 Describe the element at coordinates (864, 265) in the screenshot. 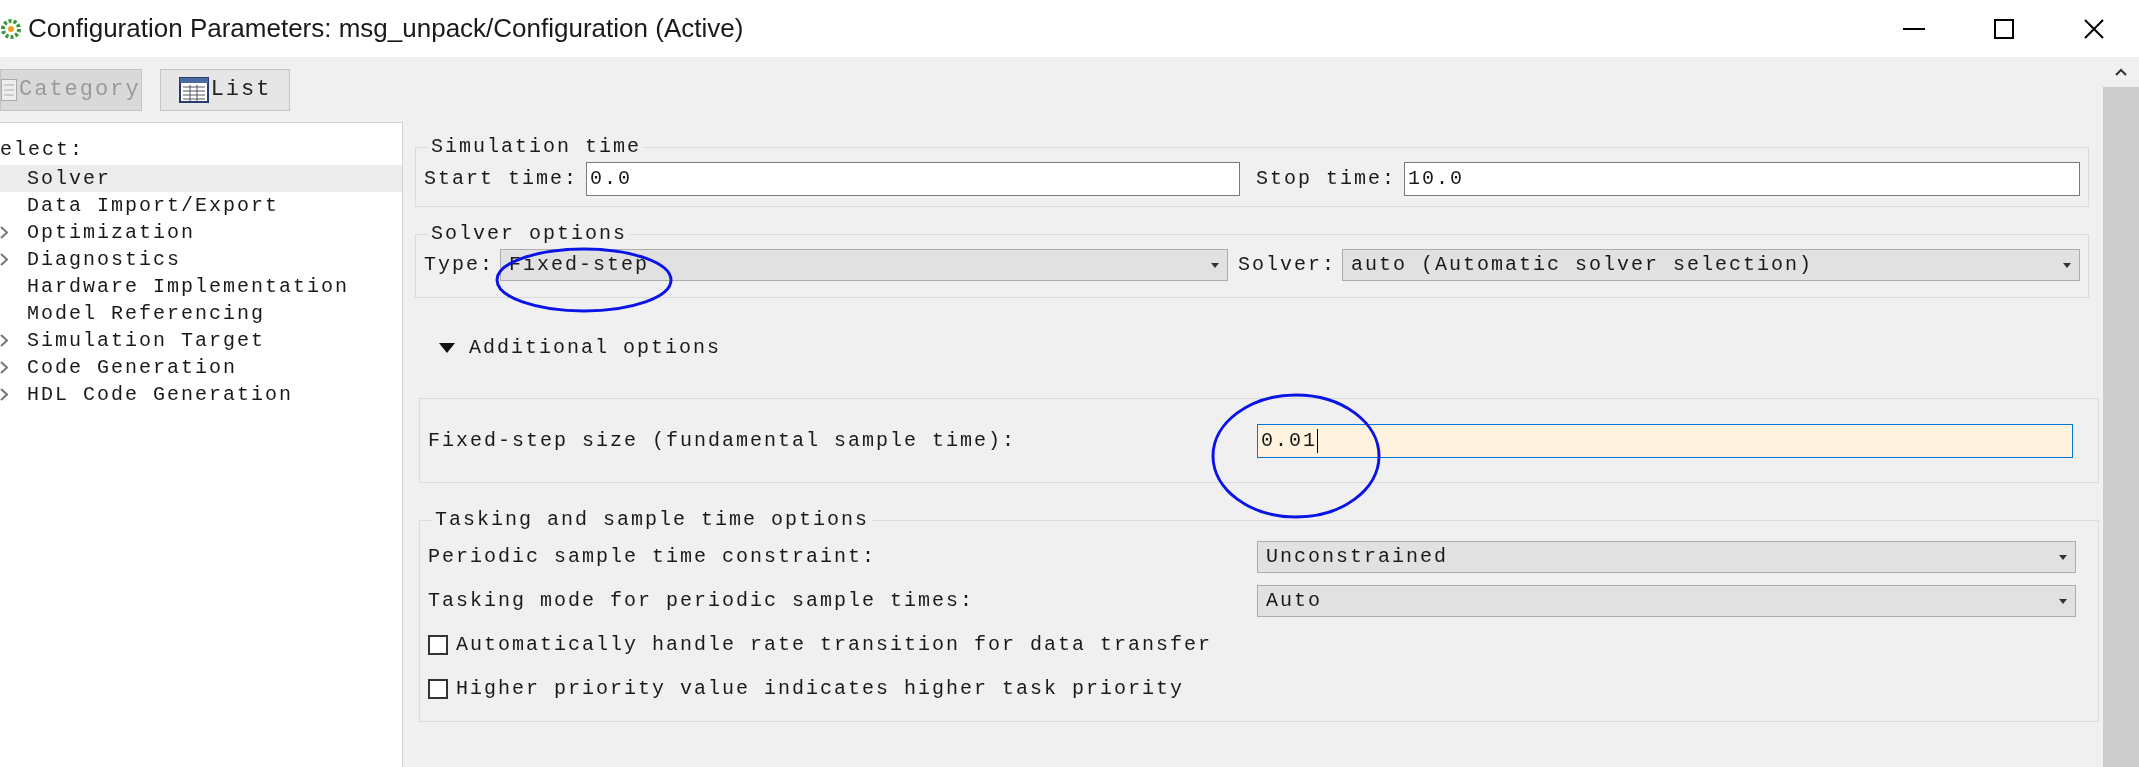

I see `type-dropdown: Fixed-step` at that location.